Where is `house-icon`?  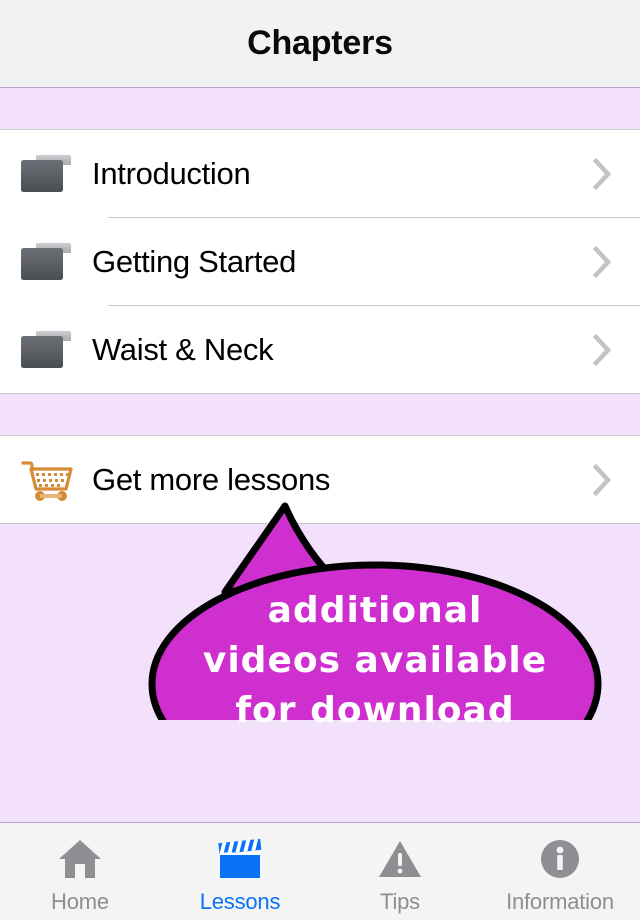 house-icon is located at coordinates (80, 859).